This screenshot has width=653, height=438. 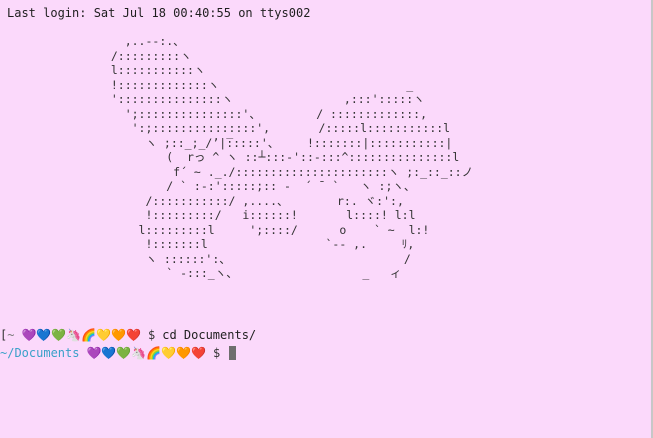 I want to click on prompt-line-current: ~/Documents 💜💙💚🦄🌈💛🧡❤️ $, so click(x=118, y=353).